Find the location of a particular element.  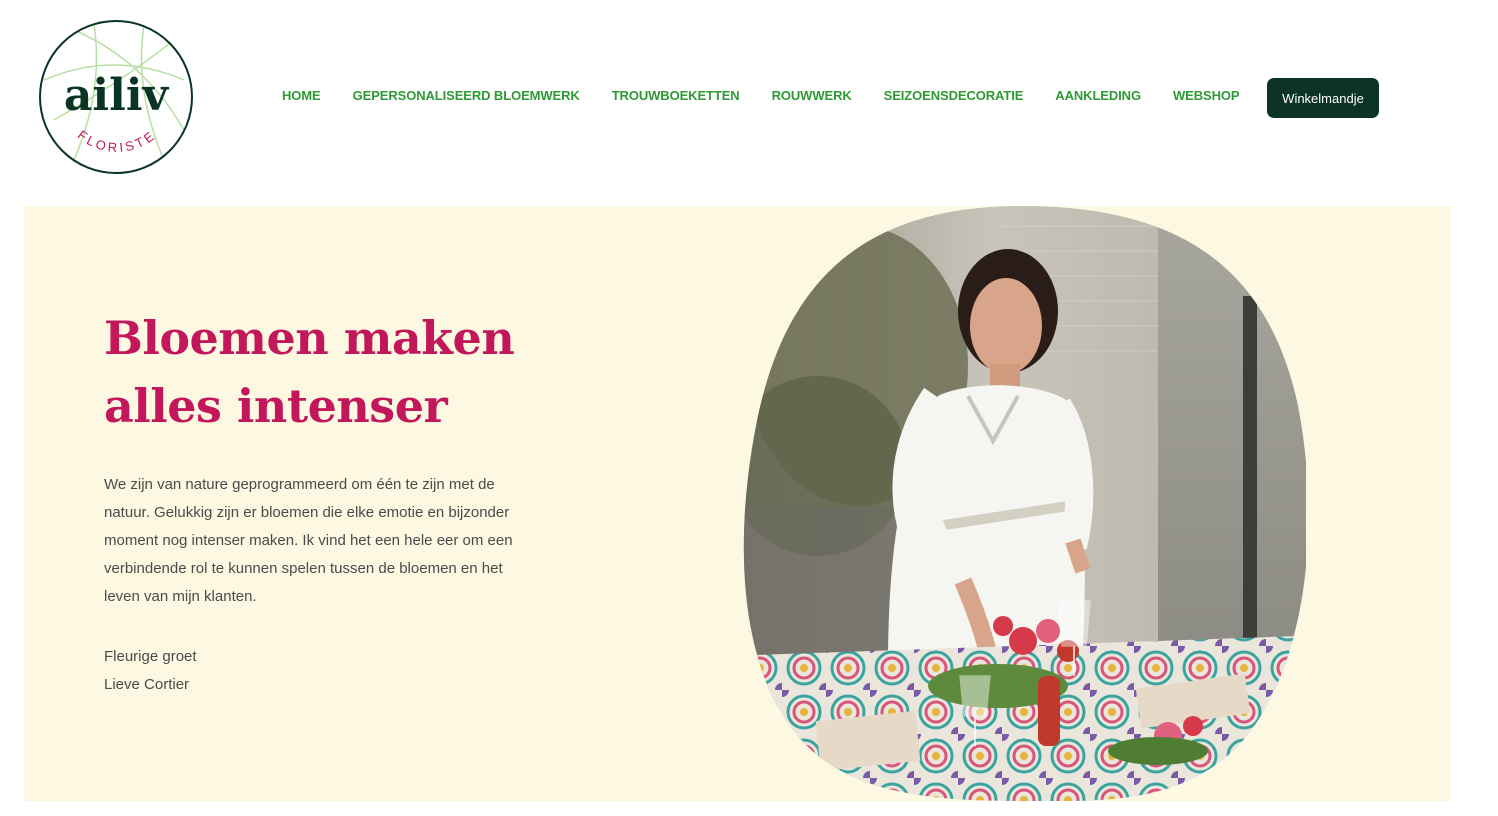

cart-button: Winkelmandje is located at coordinates (1323, 98).